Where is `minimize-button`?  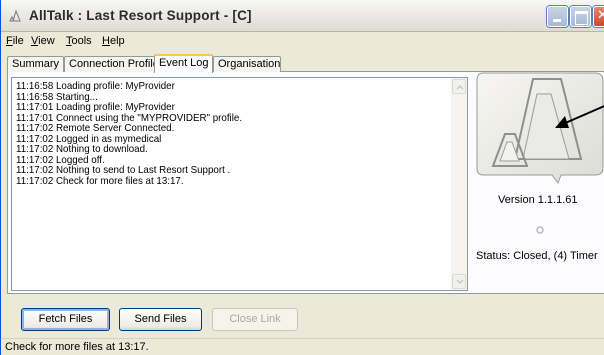
minimize-button is located at coordinates (557, 16).